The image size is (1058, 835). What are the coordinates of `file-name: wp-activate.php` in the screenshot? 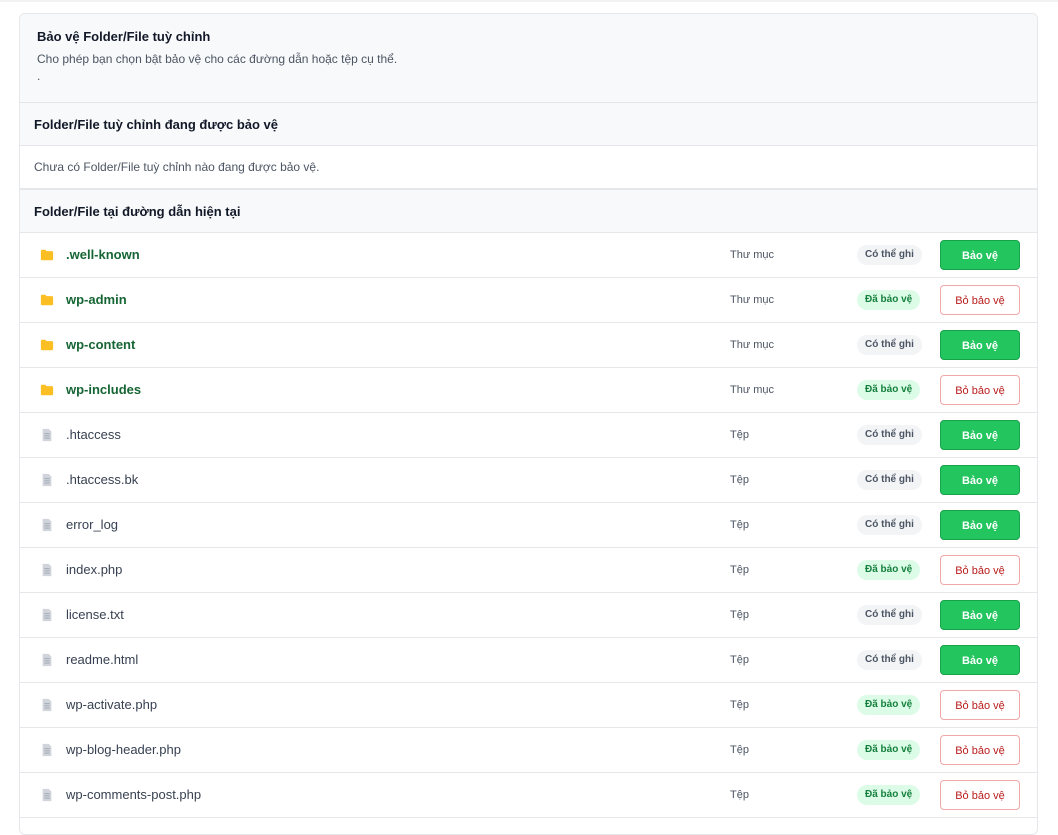 It's located at (112, 704).